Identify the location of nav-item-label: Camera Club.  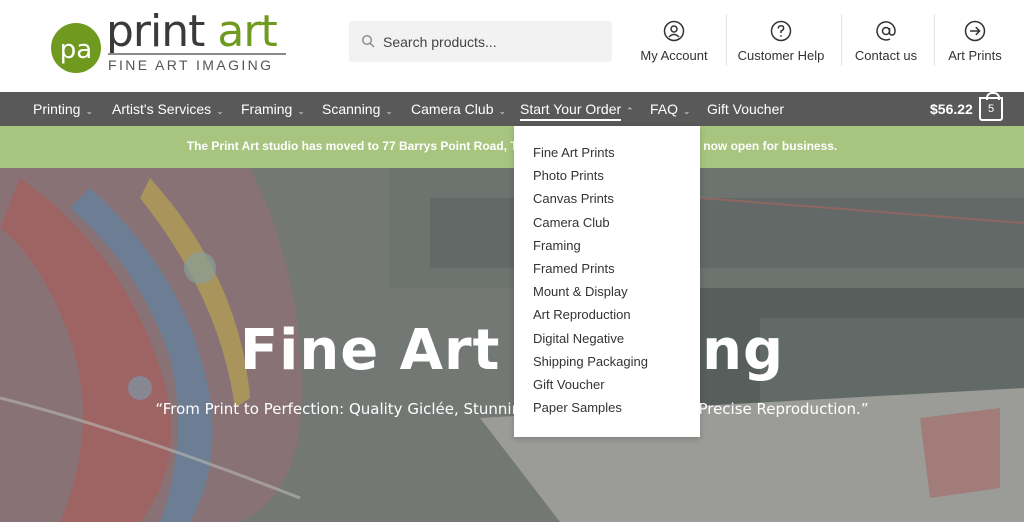
(452, 109).